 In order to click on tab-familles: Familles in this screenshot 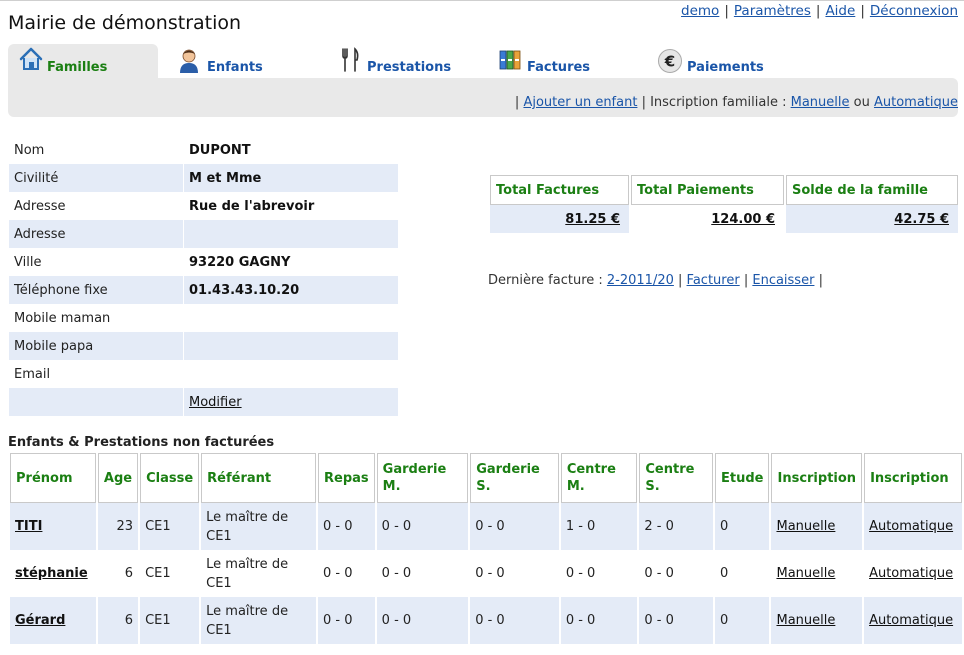, I will do `click(83, 61)`.